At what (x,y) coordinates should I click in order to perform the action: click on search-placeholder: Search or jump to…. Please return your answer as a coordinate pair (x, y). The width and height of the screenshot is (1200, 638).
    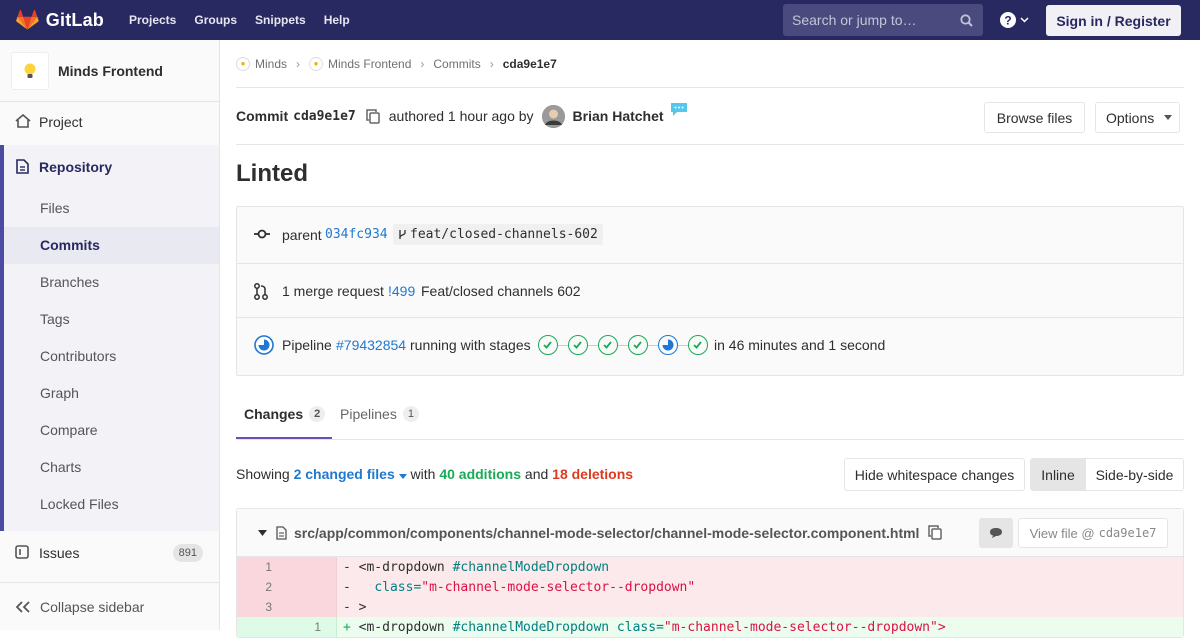
    Looking at the image, I should click on (854, 20).